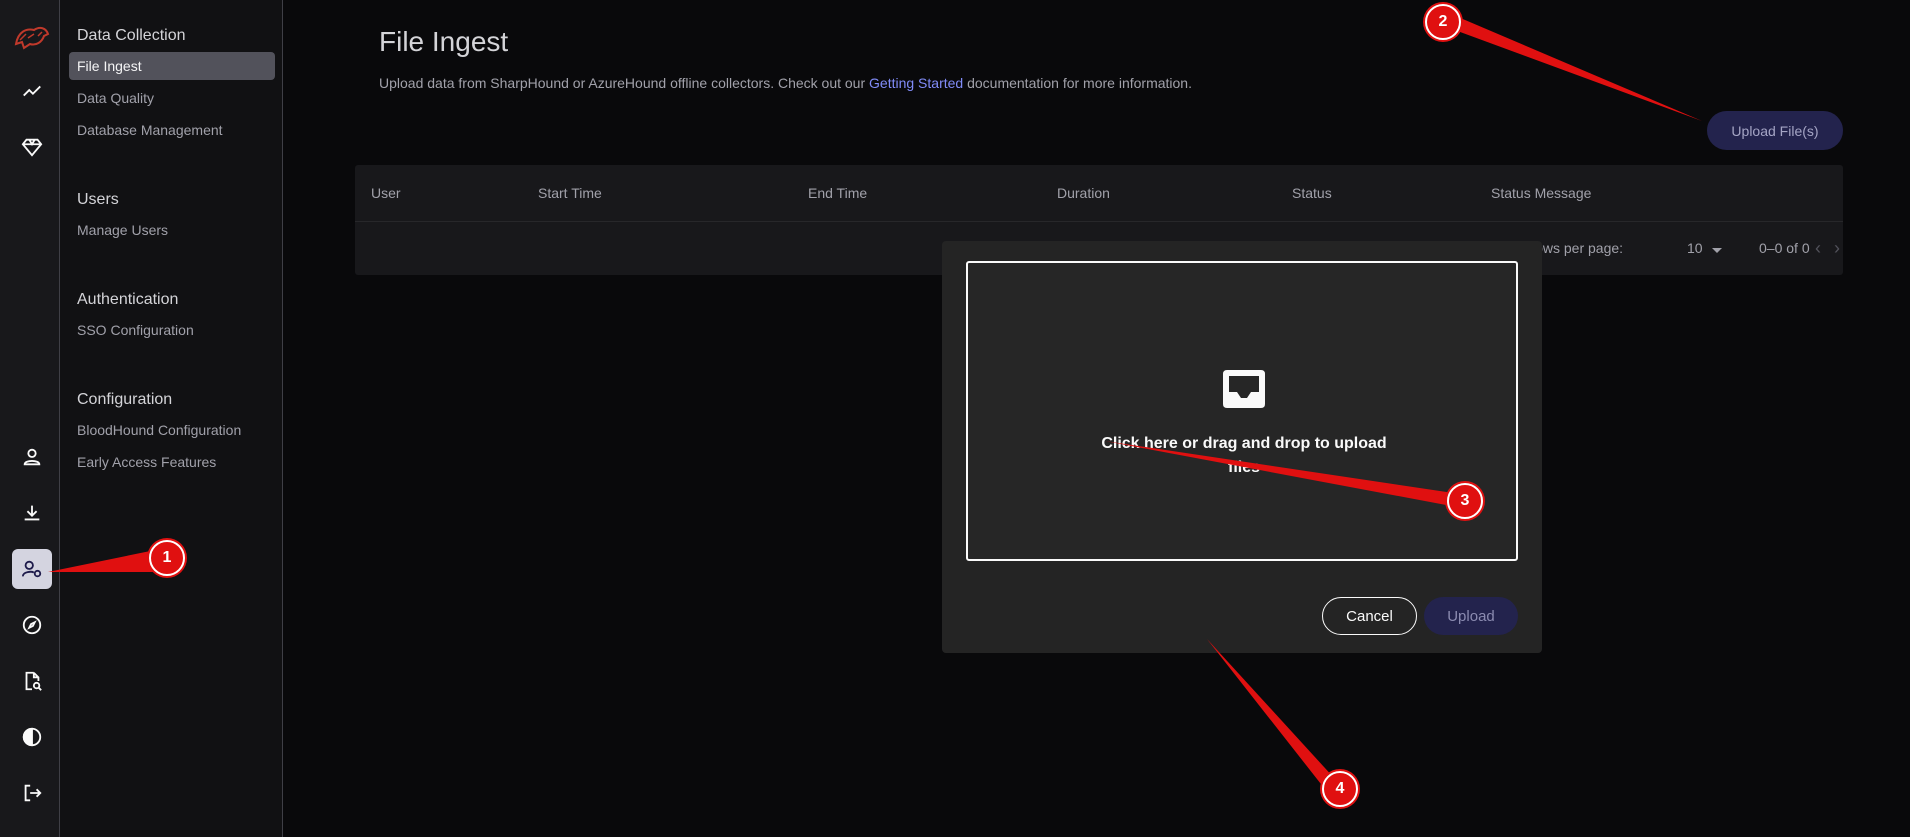 The width and height of the screenshot is (1910, 837). I want to click on gem-icon, so click(32, 147).